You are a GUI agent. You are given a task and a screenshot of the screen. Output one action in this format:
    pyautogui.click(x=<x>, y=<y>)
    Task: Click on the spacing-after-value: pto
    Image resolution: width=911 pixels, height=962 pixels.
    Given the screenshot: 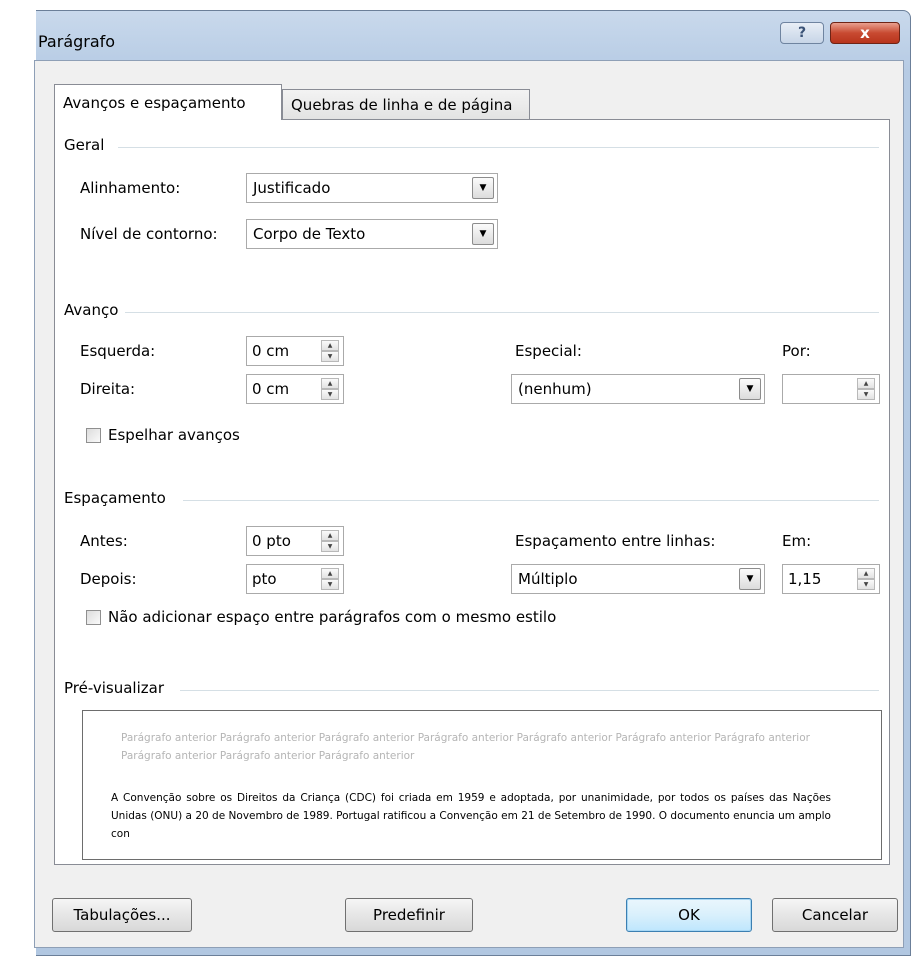 What is the action you would take?
    pyautogui.click(x=264, y=579)
    